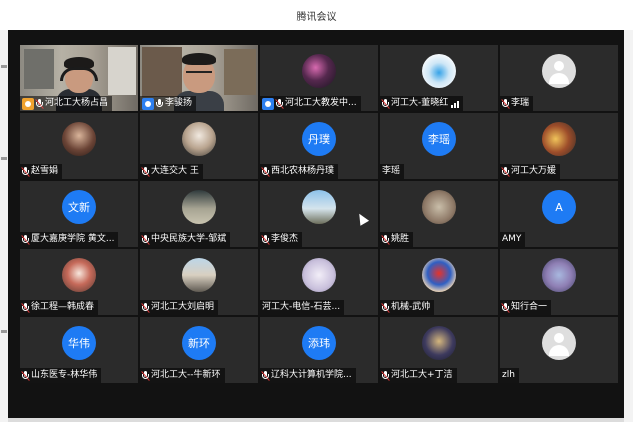 The width and height of the screenshot is (633, 422). I want to click on participant-tile: 姚胜, so click(439, 214).